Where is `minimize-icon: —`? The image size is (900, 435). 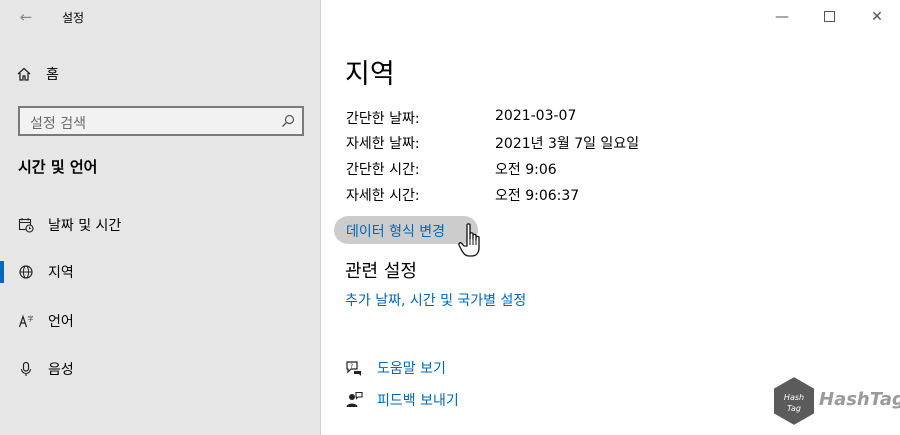 minimize-icon: — is located at coordinates (782, 17).